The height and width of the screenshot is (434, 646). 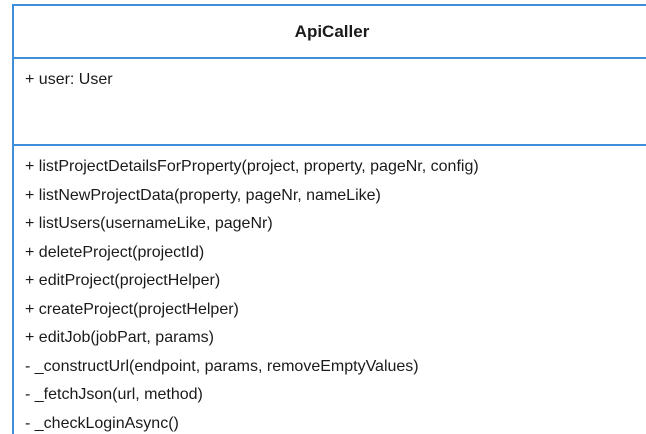 What do you see at coordinates (115, 252) in the screenshot?
I see `method-delete-project: + deleteProject(projectId)` at bounding box center [115, 252].